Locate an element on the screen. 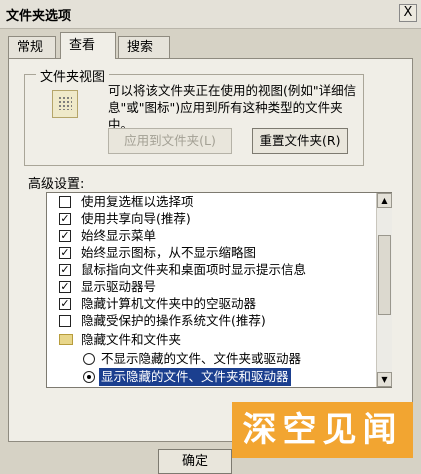 The height and width of the screenshot is (474, 421). tab-search: 搜索 is located at coordinates (144, 47).